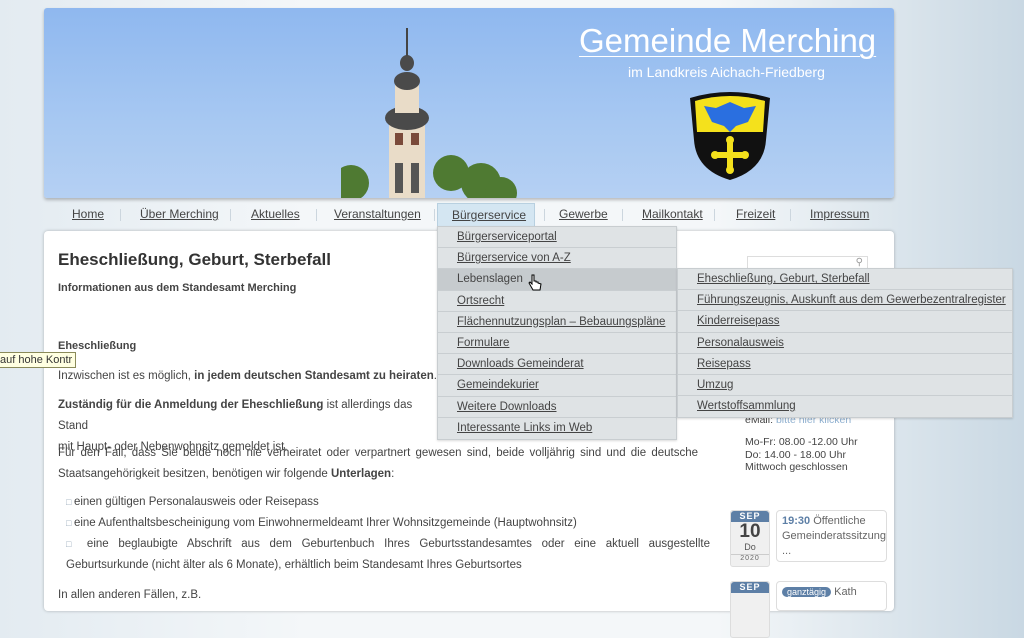  I want to click on event-card: ganztägig Kath, so click(831, 596).